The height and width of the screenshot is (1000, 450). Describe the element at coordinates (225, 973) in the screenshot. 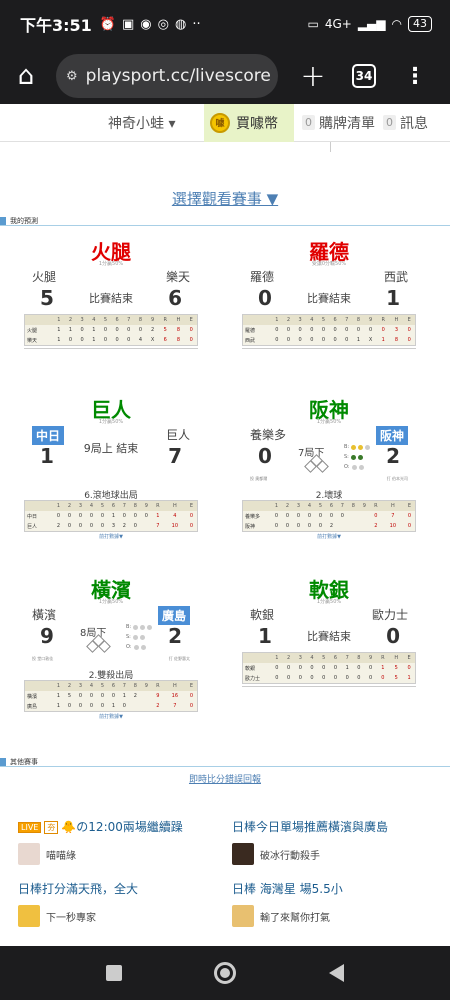

I see `home-button-icon` at that location.